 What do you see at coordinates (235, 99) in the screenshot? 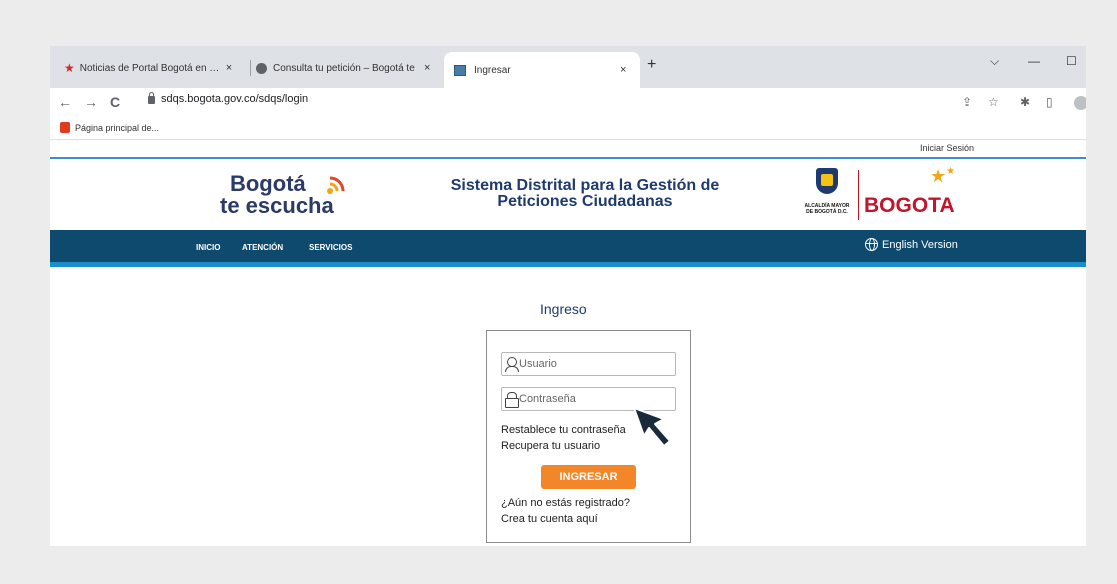
I see `url-text: sdqs.bogota.gov.co/sdqs/login` at bounding box center [235, 99].